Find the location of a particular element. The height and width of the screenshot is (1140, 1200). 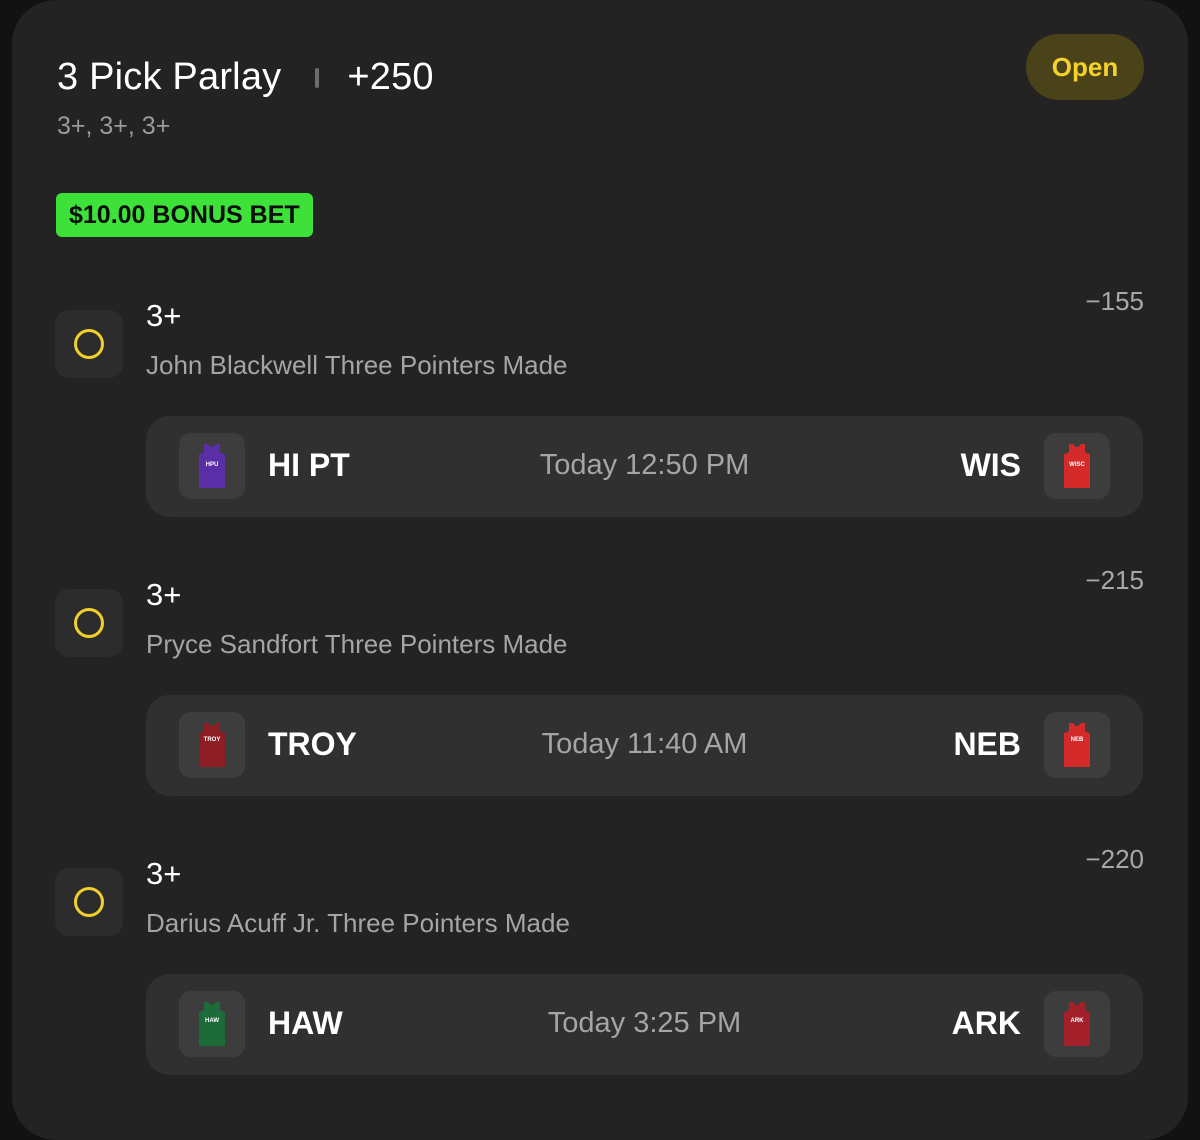

svg-text: NEB is located at coordinates (1077, 740).